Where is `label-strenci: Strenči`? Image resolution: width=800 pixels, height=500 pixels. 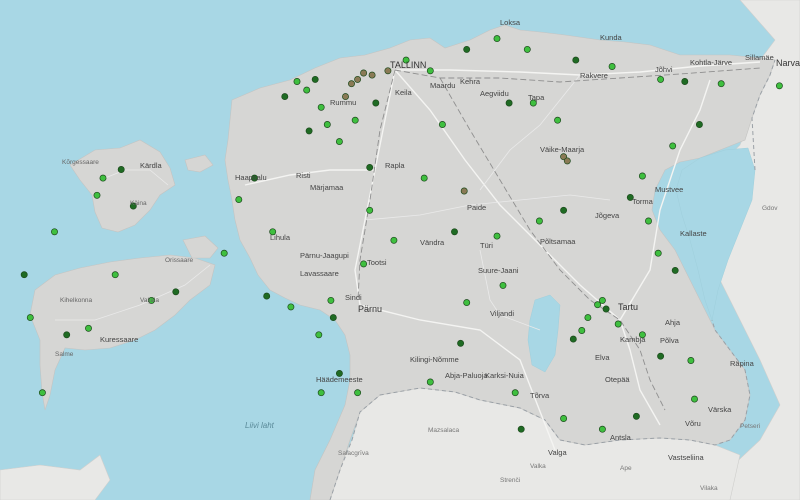
label-strenci: Strenči is located at coordinates (510, 480).